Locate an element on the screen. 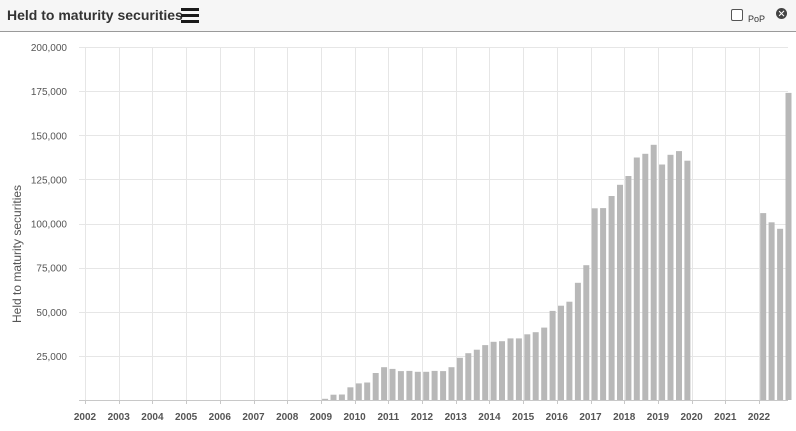  bar-2018-q2 is located at coordinates (636, 279).